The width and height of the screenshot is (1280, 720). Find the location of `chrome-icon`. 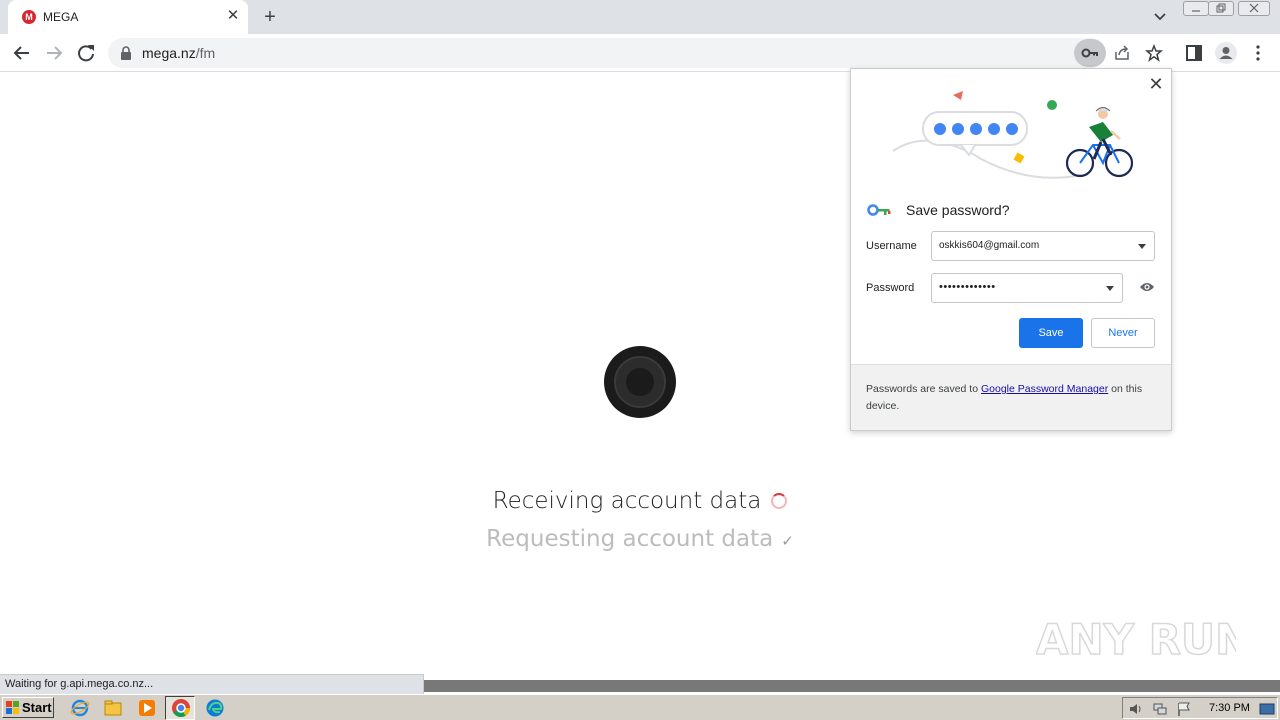

chrome-icon is located at coordinates (181, 708).